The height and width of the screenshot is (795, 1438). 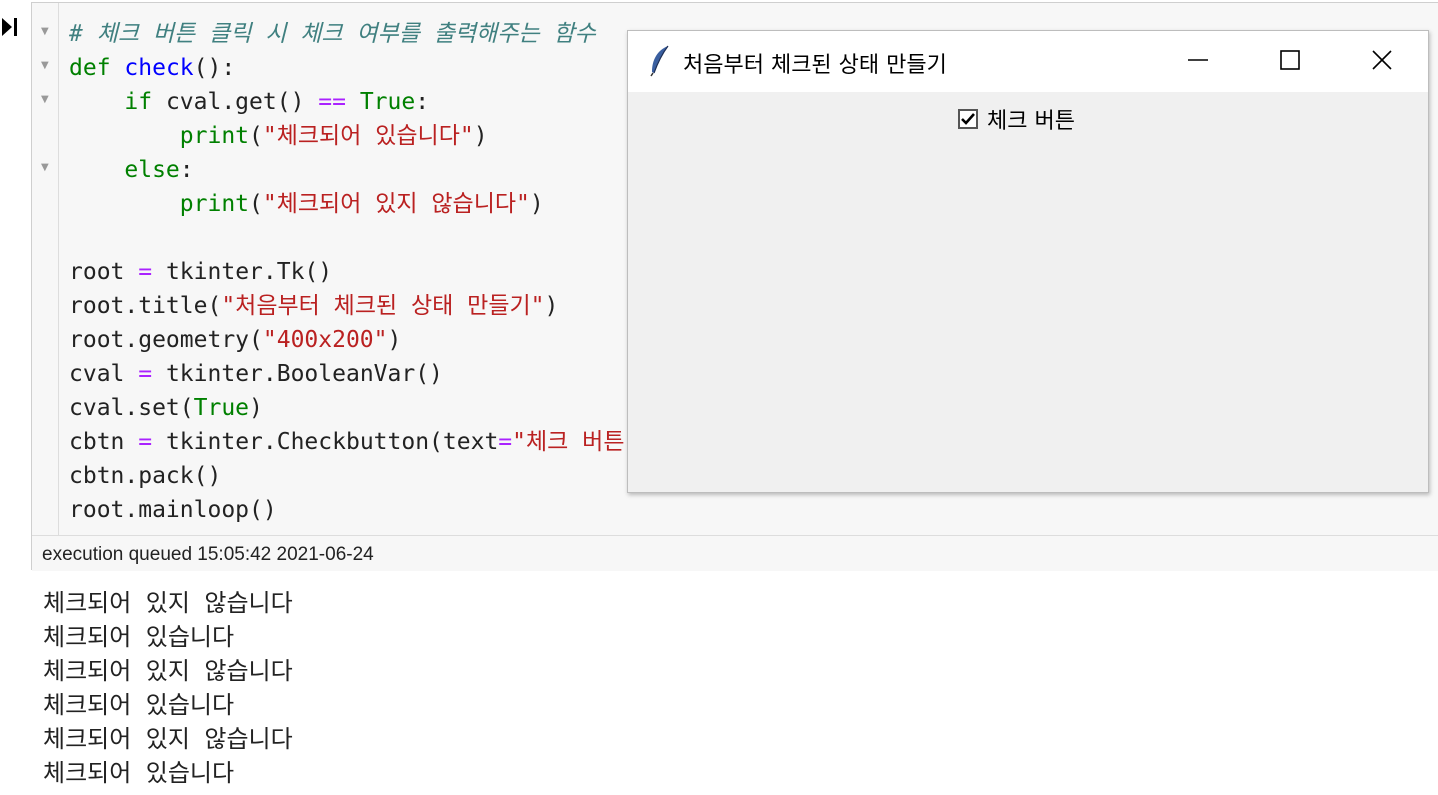 What do you see at coordinates (214, 68) in the screenshot?
I see `code-token: ():` at bounding box center [214, 68].